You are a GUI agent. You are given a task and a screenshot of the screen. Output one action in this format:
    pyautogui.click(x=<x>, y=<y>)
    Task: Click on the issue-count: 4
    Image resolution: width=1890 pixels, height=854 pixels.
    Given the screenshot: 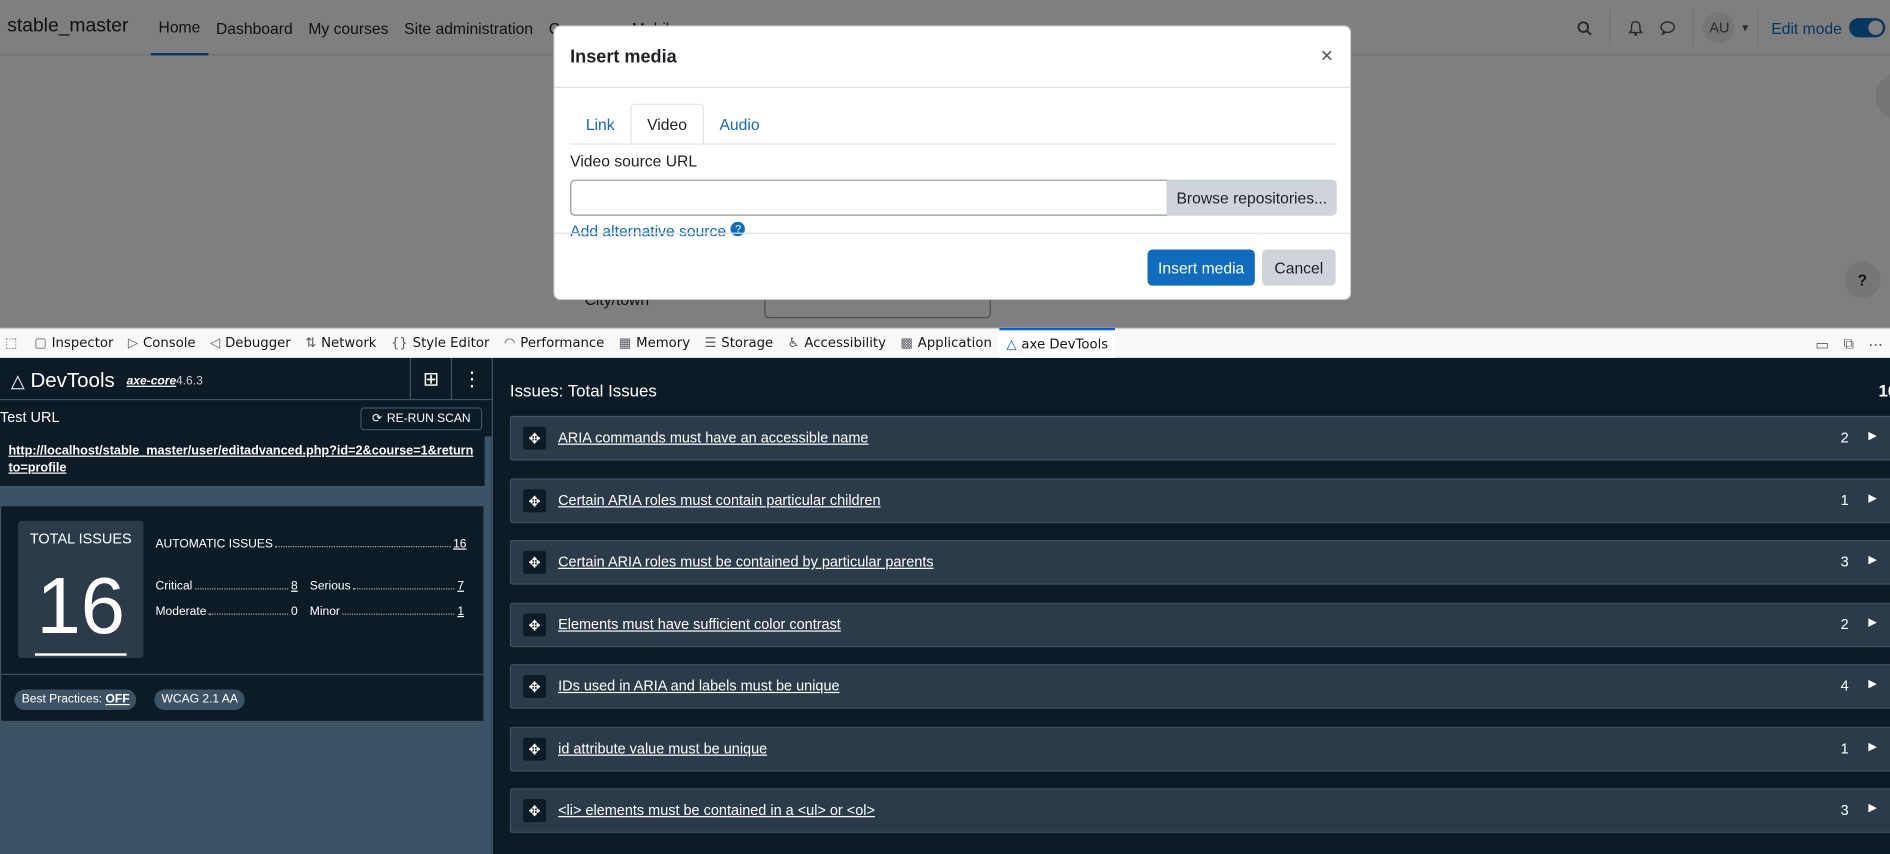 What is the action you would take?
    pyautogui.click(x=1844, y=686)
    